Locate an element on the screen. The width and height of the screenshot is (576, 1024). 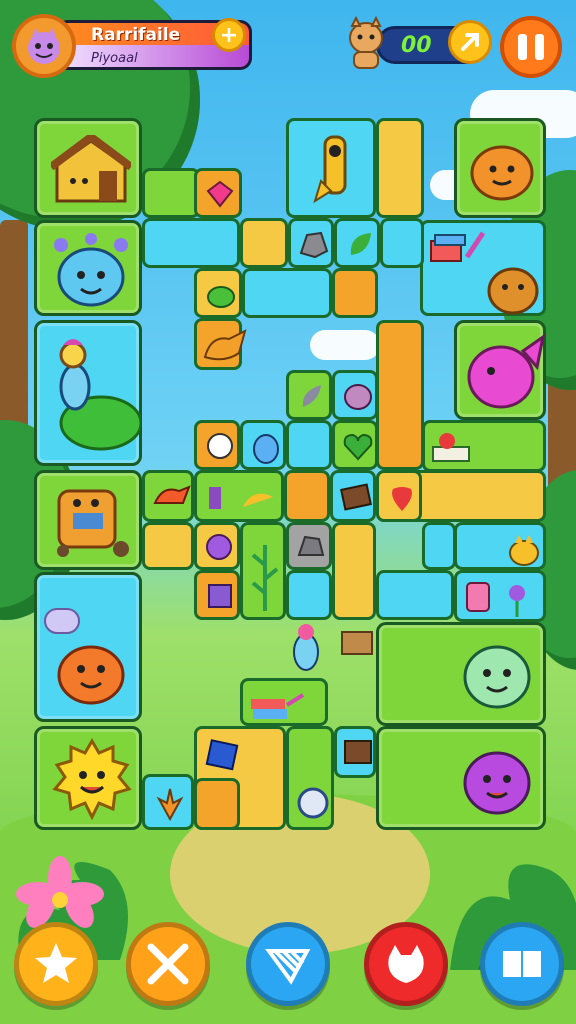
net-button is located at coordinates (288, 964).